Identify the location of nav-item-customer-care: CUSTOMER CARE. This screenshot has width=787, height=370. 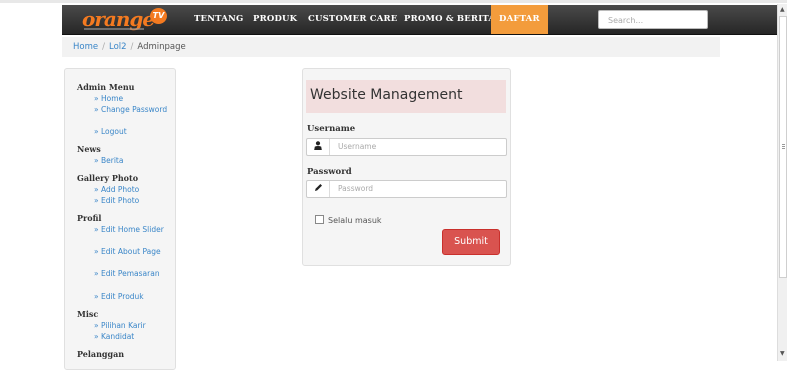
(352, 19).